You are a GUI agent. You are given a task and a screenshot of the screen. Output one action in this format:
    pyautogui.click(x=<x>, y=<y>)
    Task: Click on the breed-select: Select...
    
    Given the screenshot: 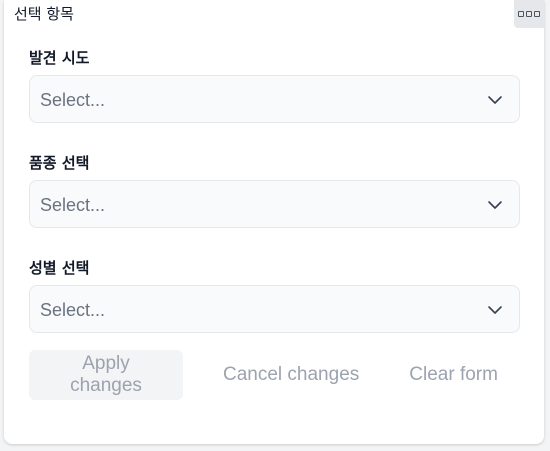 What is the action you would take?
    pyautogui.click(x=274, y=204)
    